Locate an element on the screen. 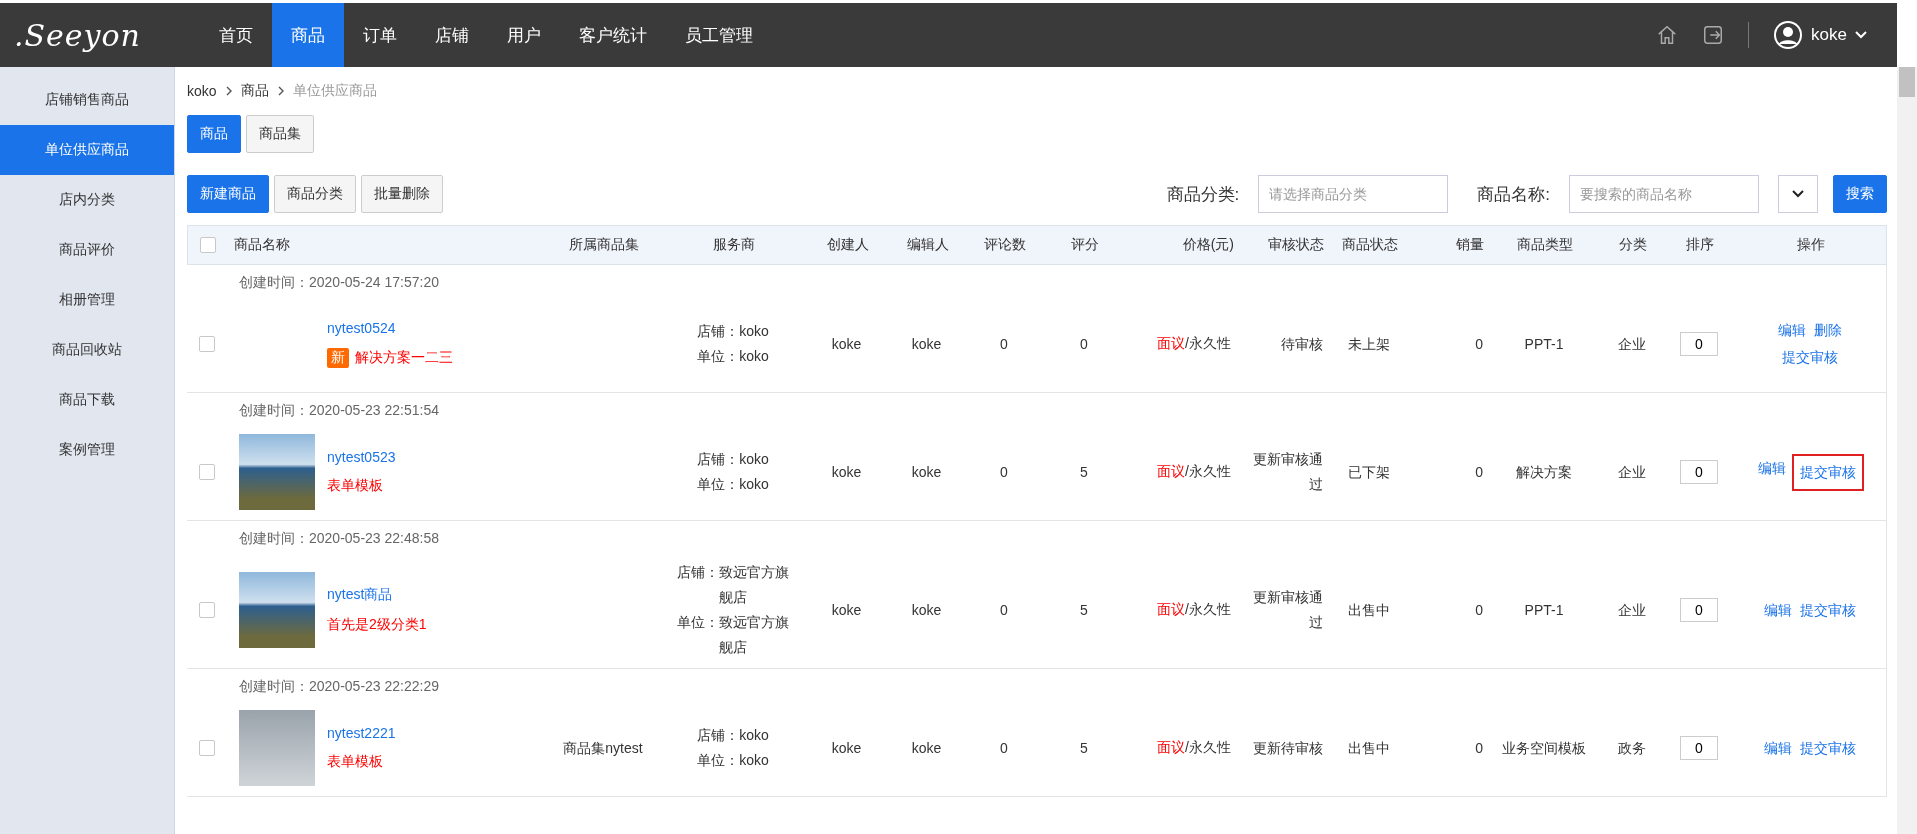 The width and height of the screenshot is (1917, 834). toolbar-button: 新建商品 is located at coordinates (228, 194).